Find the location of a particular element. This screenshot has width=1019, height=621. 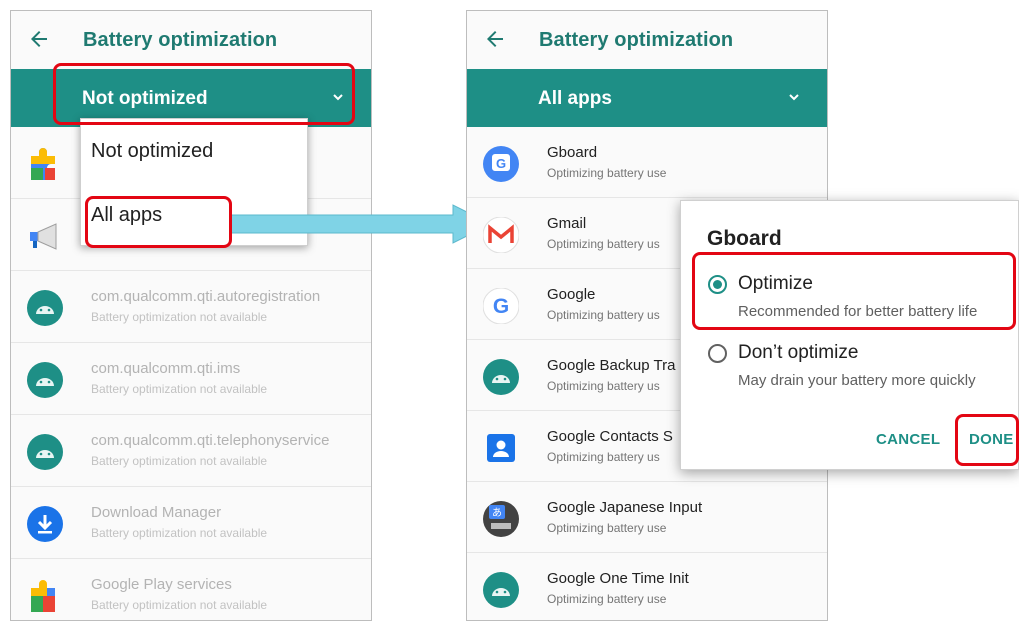

dont-optimize-label: Don’t optimize is located at coordinates (798, 353).